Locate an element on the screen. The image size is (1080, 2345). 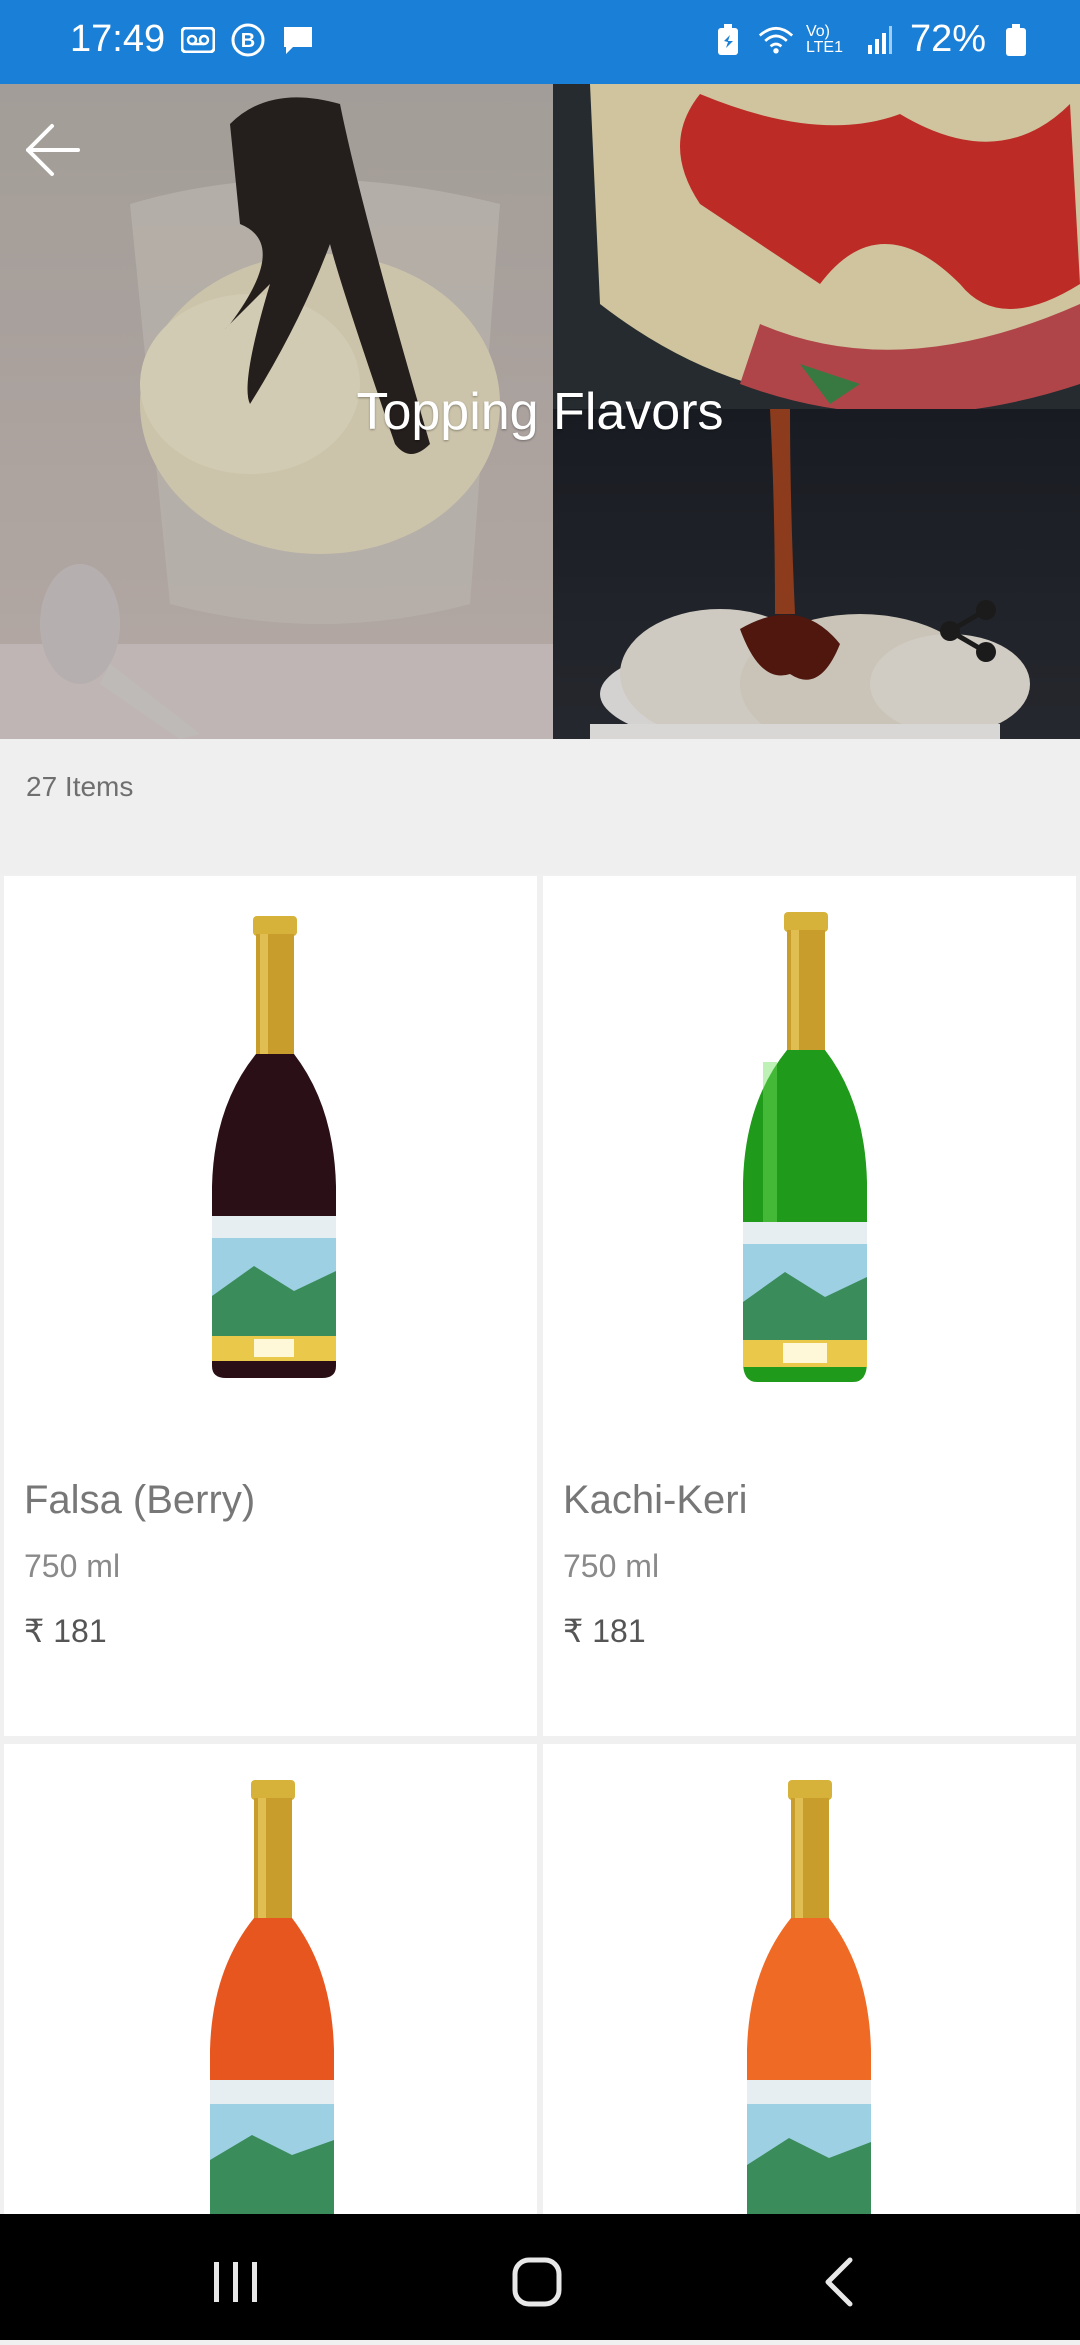
chevron-left-icon is located at coordinates (839, 2282).